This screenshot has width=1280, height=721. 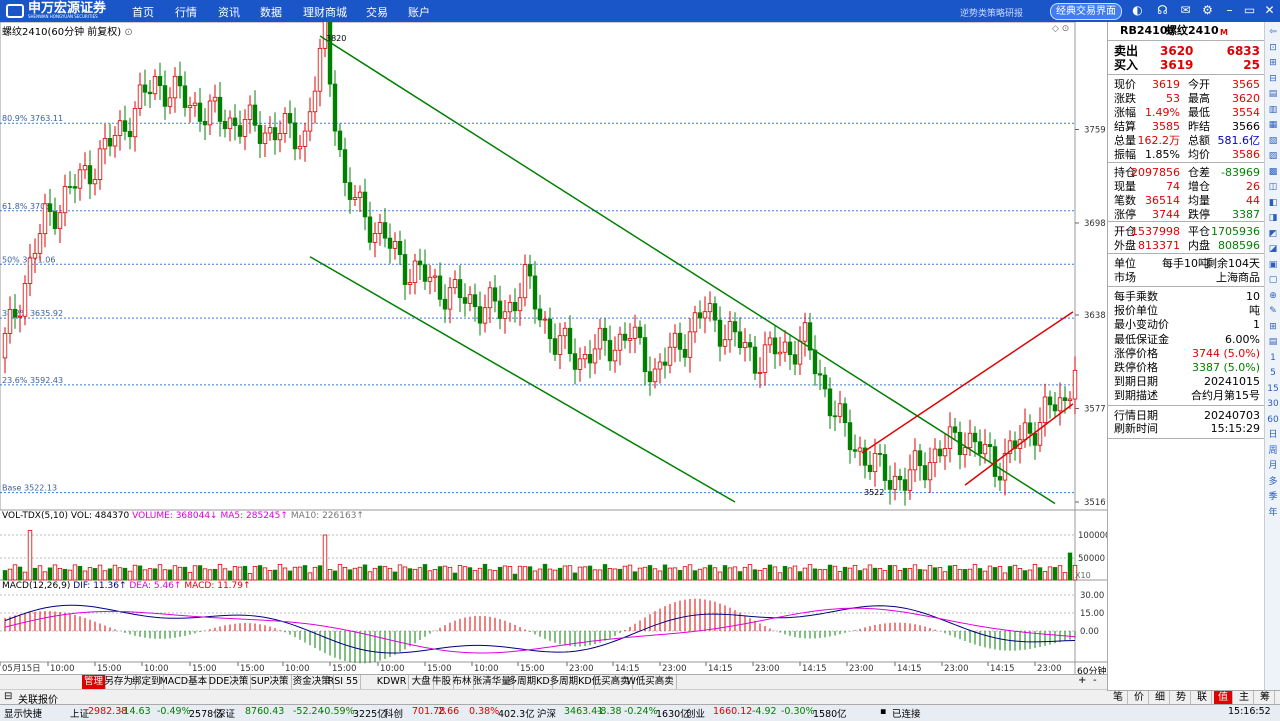 What do you see at coordinates (1273, 435) in the screenshot?
I see `period-day: 日` at bounding box center [1273, 435].